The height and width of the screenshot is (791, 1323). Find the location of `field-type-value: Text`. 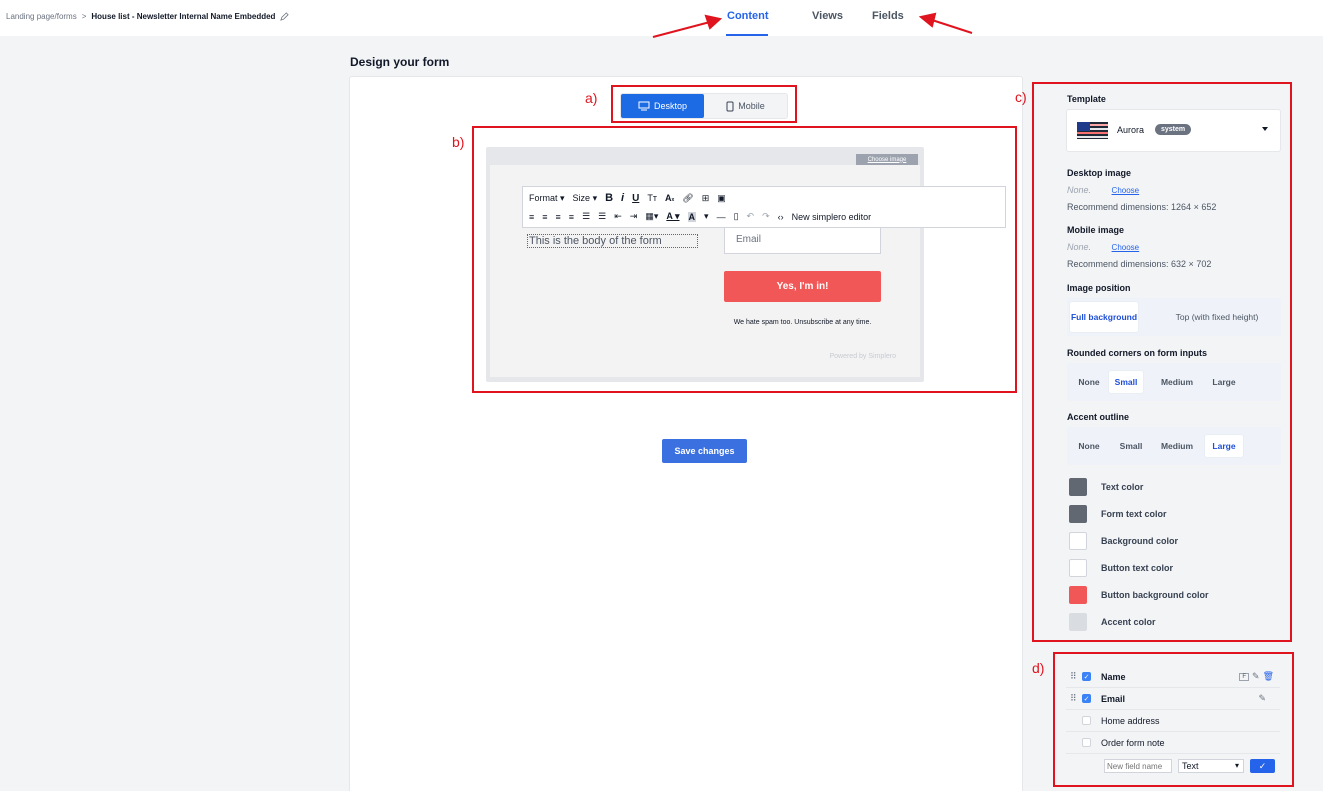

field-type-value: Text is located at coordinates (1190, 766).